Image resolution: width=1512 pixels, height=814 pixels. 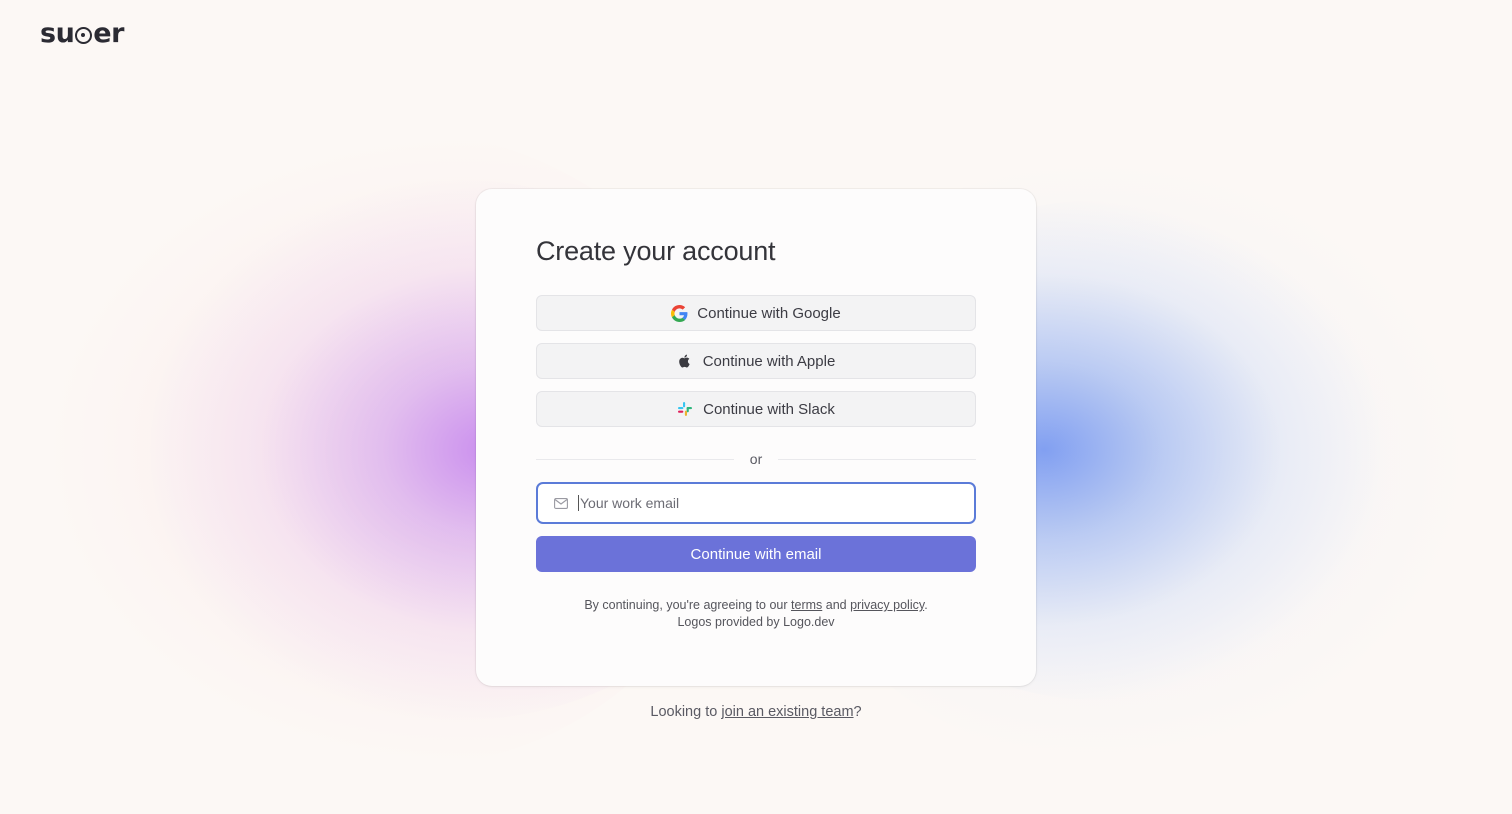 What do you see at coordinates (108, 33) in the screenshot?
I see `logo-text-end: er` at bounding box center [108, 33].